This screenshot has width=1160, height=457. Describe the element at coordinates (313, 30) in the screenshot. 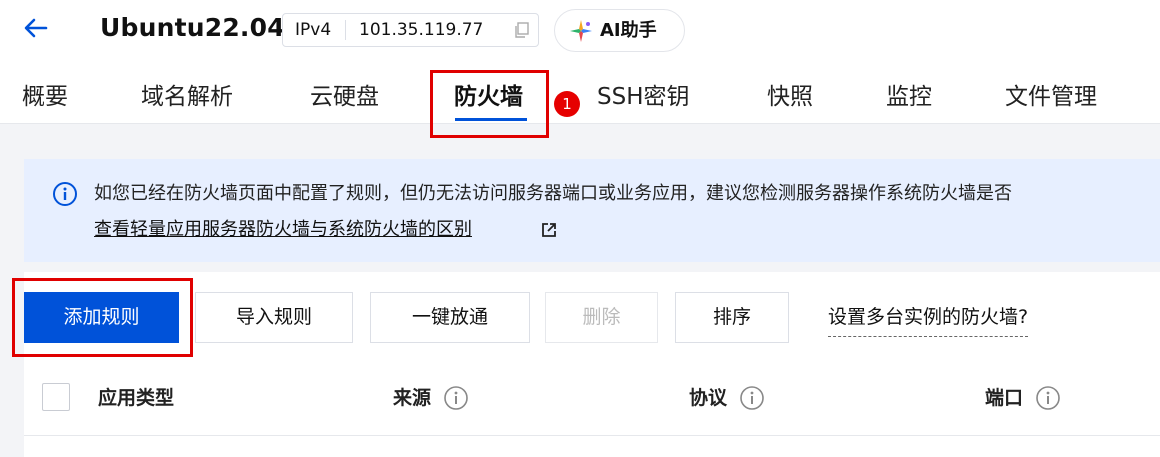

I see `ip-version-label: IPv4` at that location.